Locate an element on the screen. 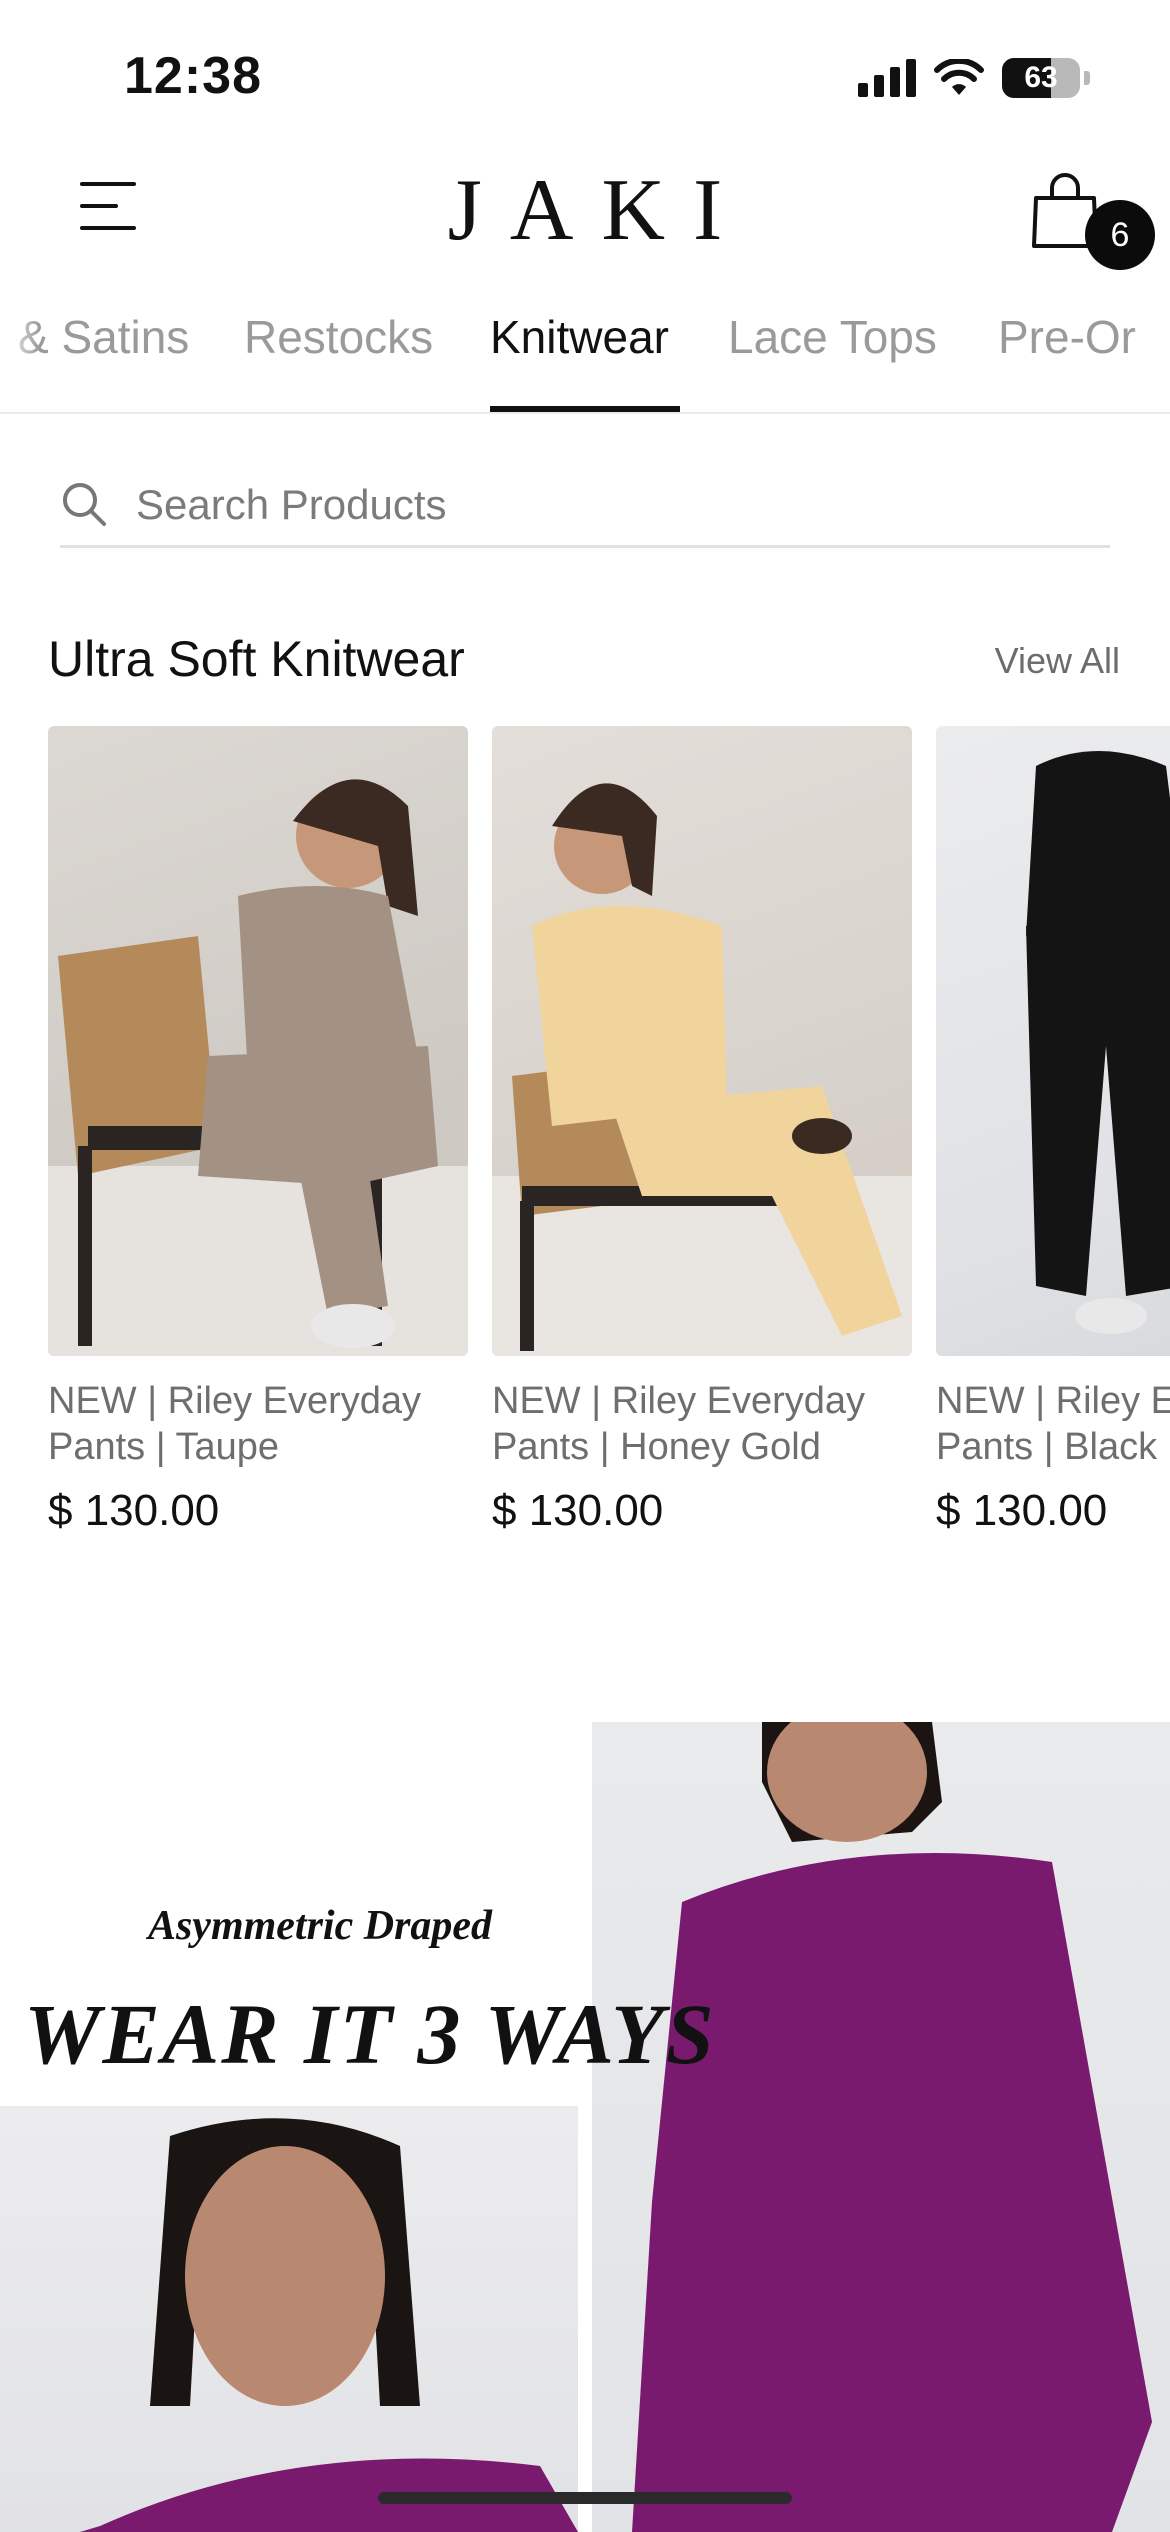 The width and height of the screenshot is (1170, 2532). active-tab-indicator is located at coordinates (585, 409).